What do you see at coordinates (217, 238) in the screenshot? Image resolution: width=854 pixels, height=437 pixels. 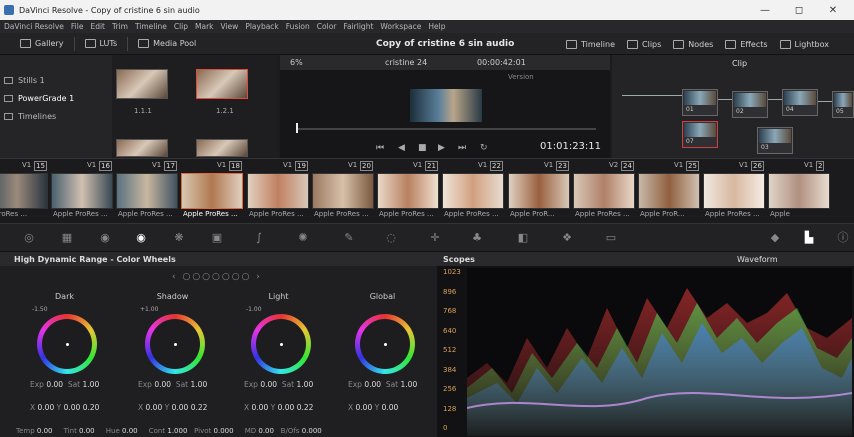 I see `motion-effects-icon: ▣` at bounding box center [217, 238].